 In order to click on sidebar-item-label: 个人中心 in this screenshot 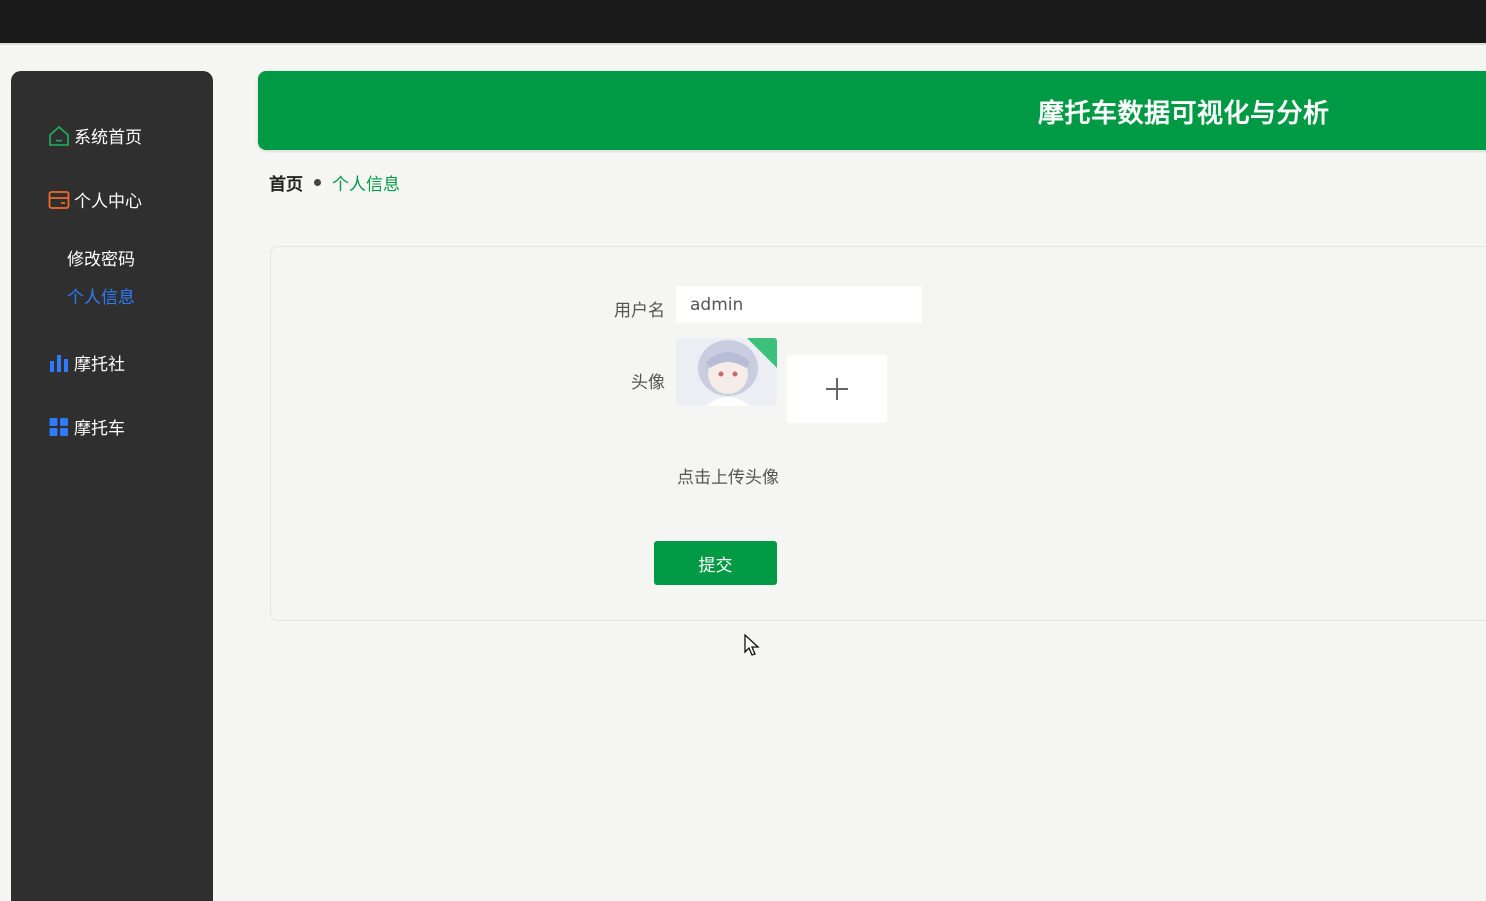, I will do `click(108, 202)`.